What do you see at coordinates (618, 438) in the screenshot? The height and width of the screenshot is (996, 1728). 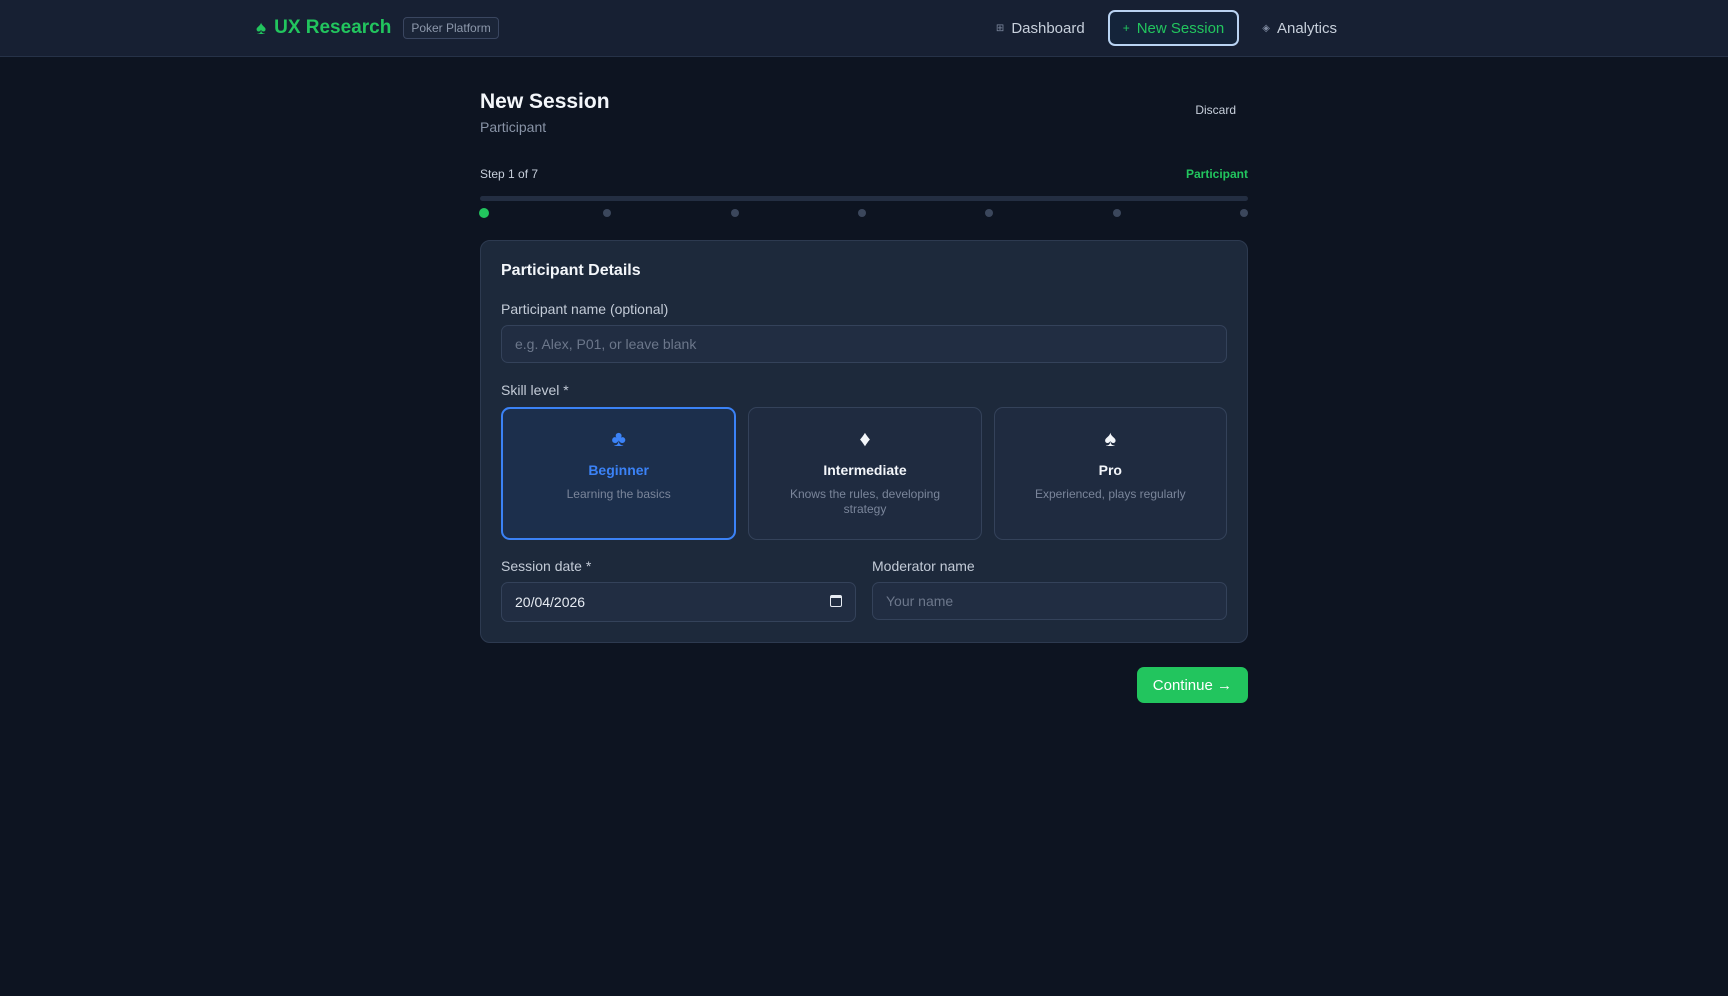 I see `club-icon: ♣` at bounding box center [618, 438].